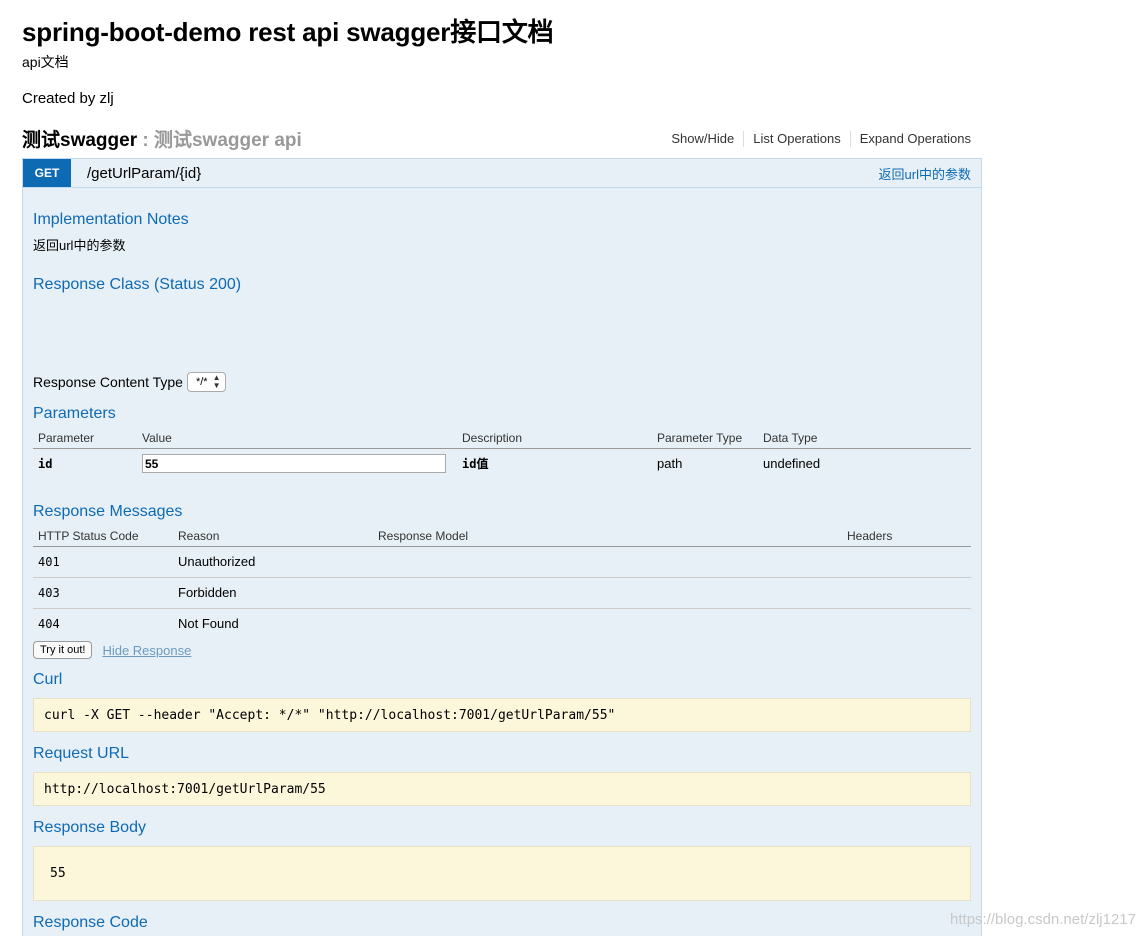 The image size is (1144, 936). Describe the element at coordinates (792, 464) in the screenshot. I see `param-data-type: undefined` at that location.